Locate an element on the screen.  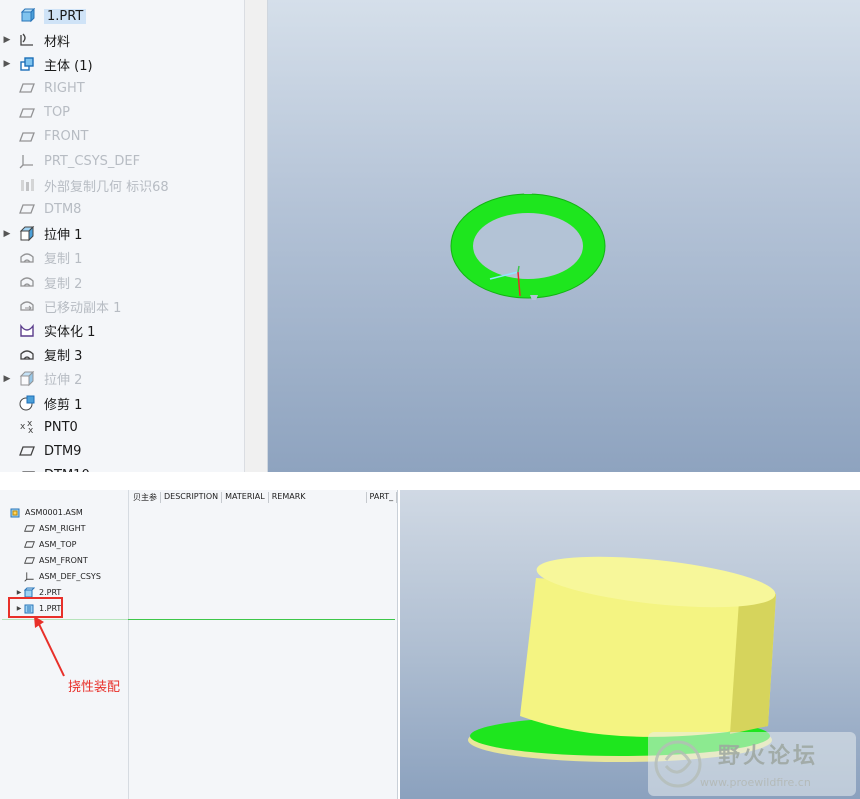
column-header: DESCRIPTION is located at coordinates (192, 497).